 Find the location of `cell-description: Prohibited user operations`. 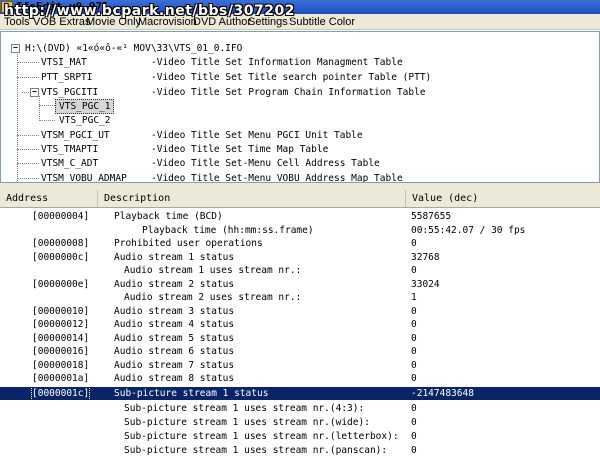

cell-description: Prohibited user operations is located at coordinates (188, 243).